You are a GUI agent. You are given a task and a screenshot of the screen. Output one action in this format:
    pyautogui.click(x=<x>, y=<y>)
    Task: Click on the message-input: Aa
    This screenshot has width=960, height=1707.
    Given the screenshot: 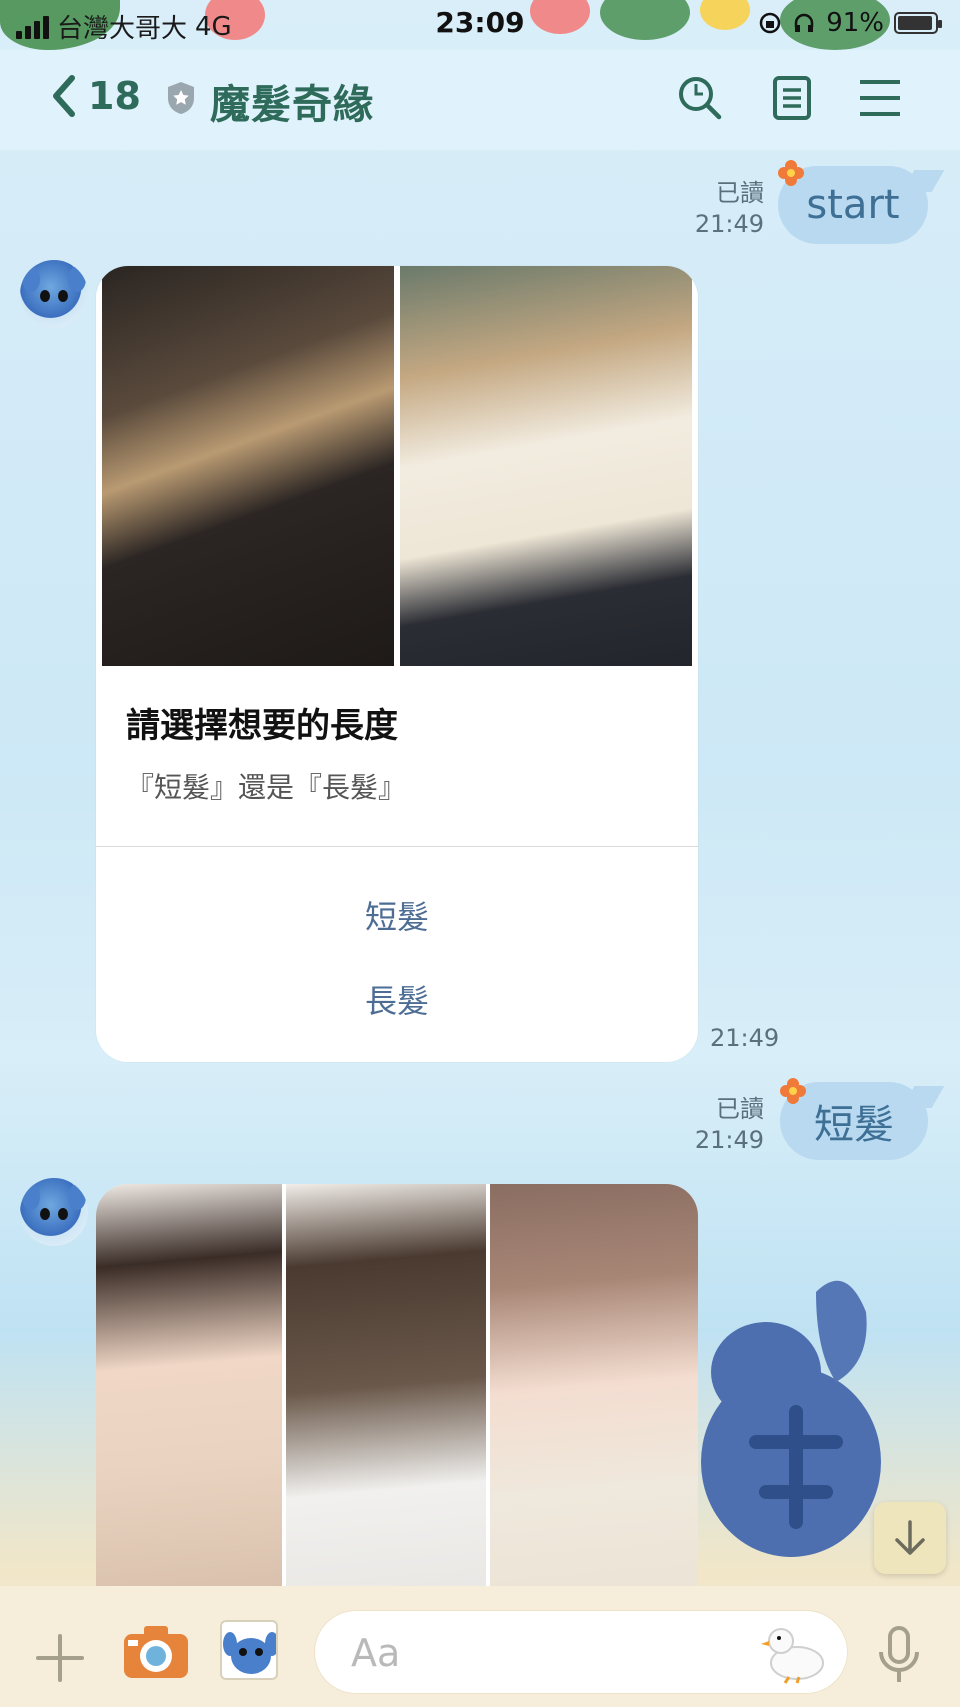 What is the action you would take?
    pyautogui.click(x=581, y=1652)
    